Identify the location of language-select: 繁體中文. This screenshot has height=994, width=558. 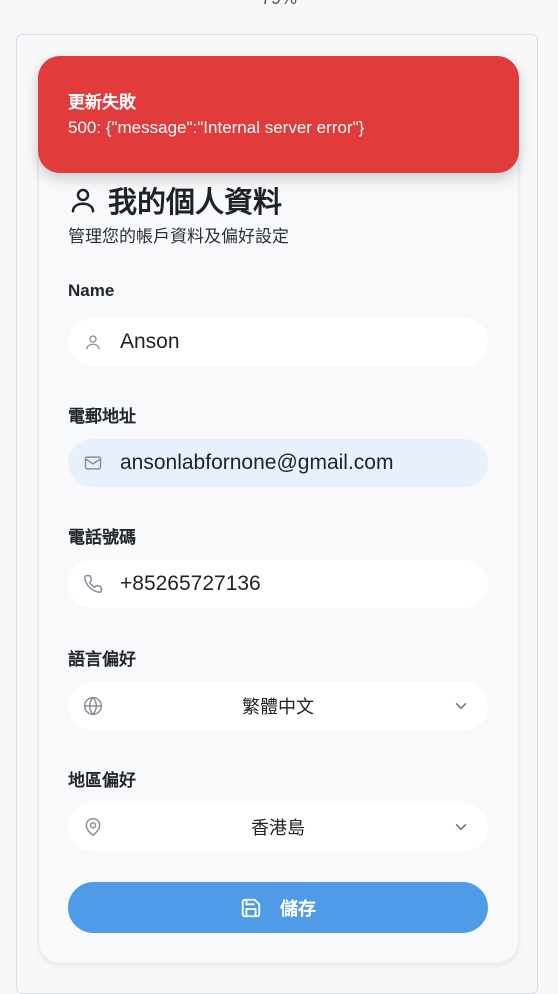
(278, 706).